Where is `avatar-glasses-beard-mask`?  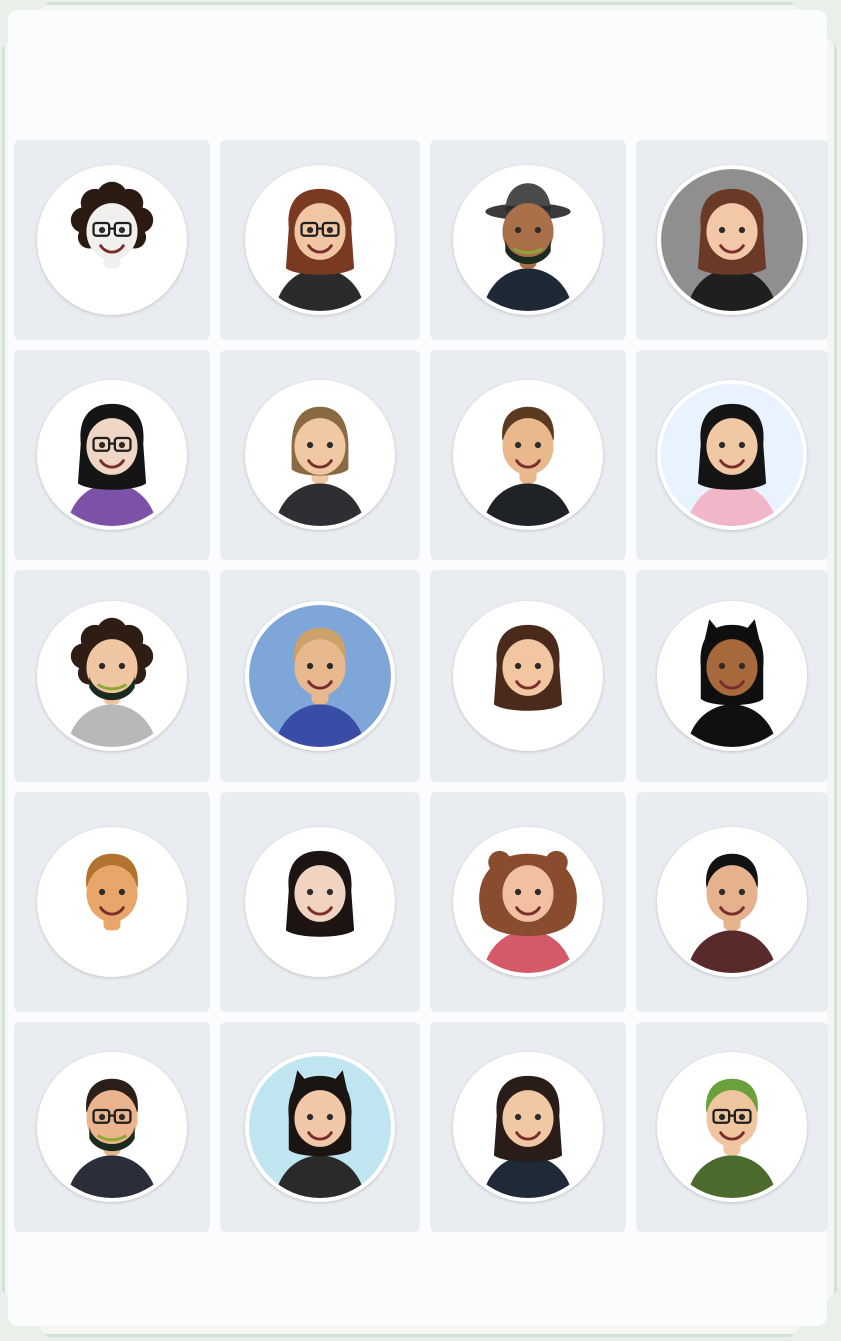
avatar-glasses-beard-mask is located at coordinates (112, 1127).